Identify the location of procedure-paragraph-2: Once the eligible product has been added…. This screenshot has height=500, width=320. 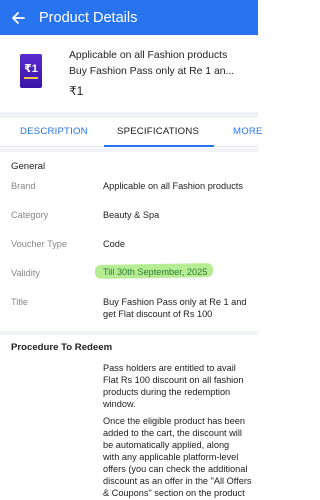
(179, 457).